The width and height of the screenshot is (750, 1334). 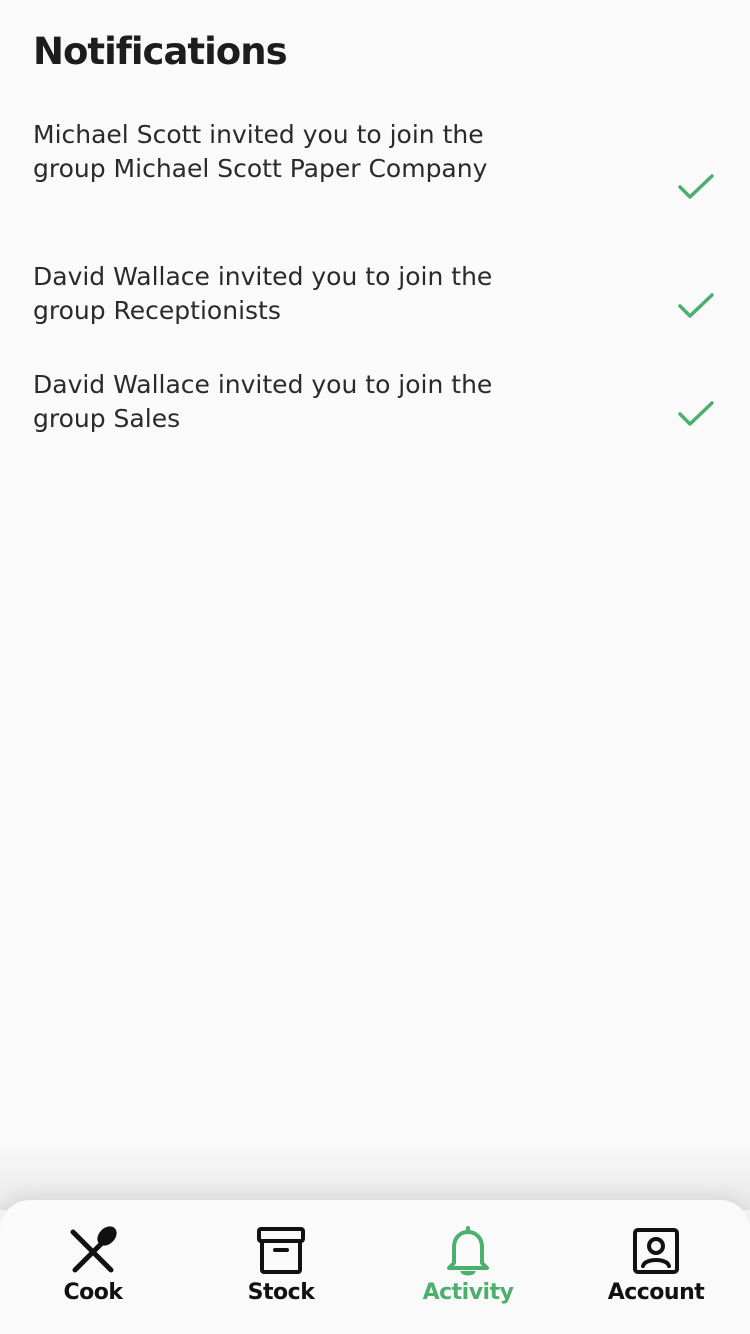 What do you see at coordinates (656, 1251) in the screenshot?
I see `account-portrait-icon` at bounding box center [656, 1251].